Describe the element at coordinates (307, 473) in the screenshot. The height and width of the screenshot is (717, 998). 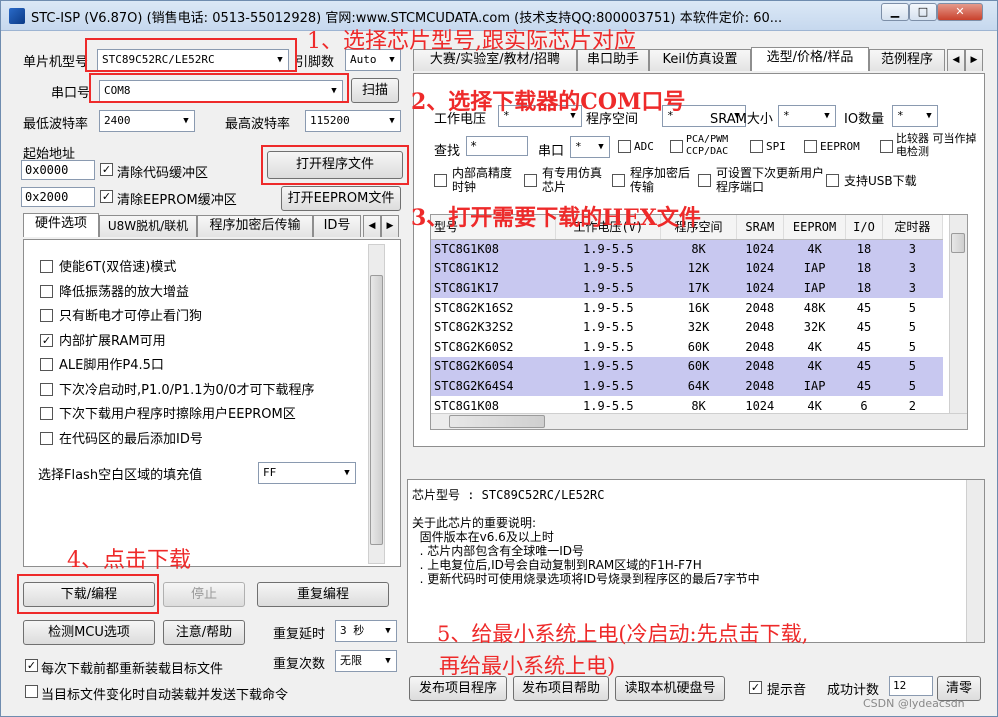
I see `fill-select: FF ▼` at that location.